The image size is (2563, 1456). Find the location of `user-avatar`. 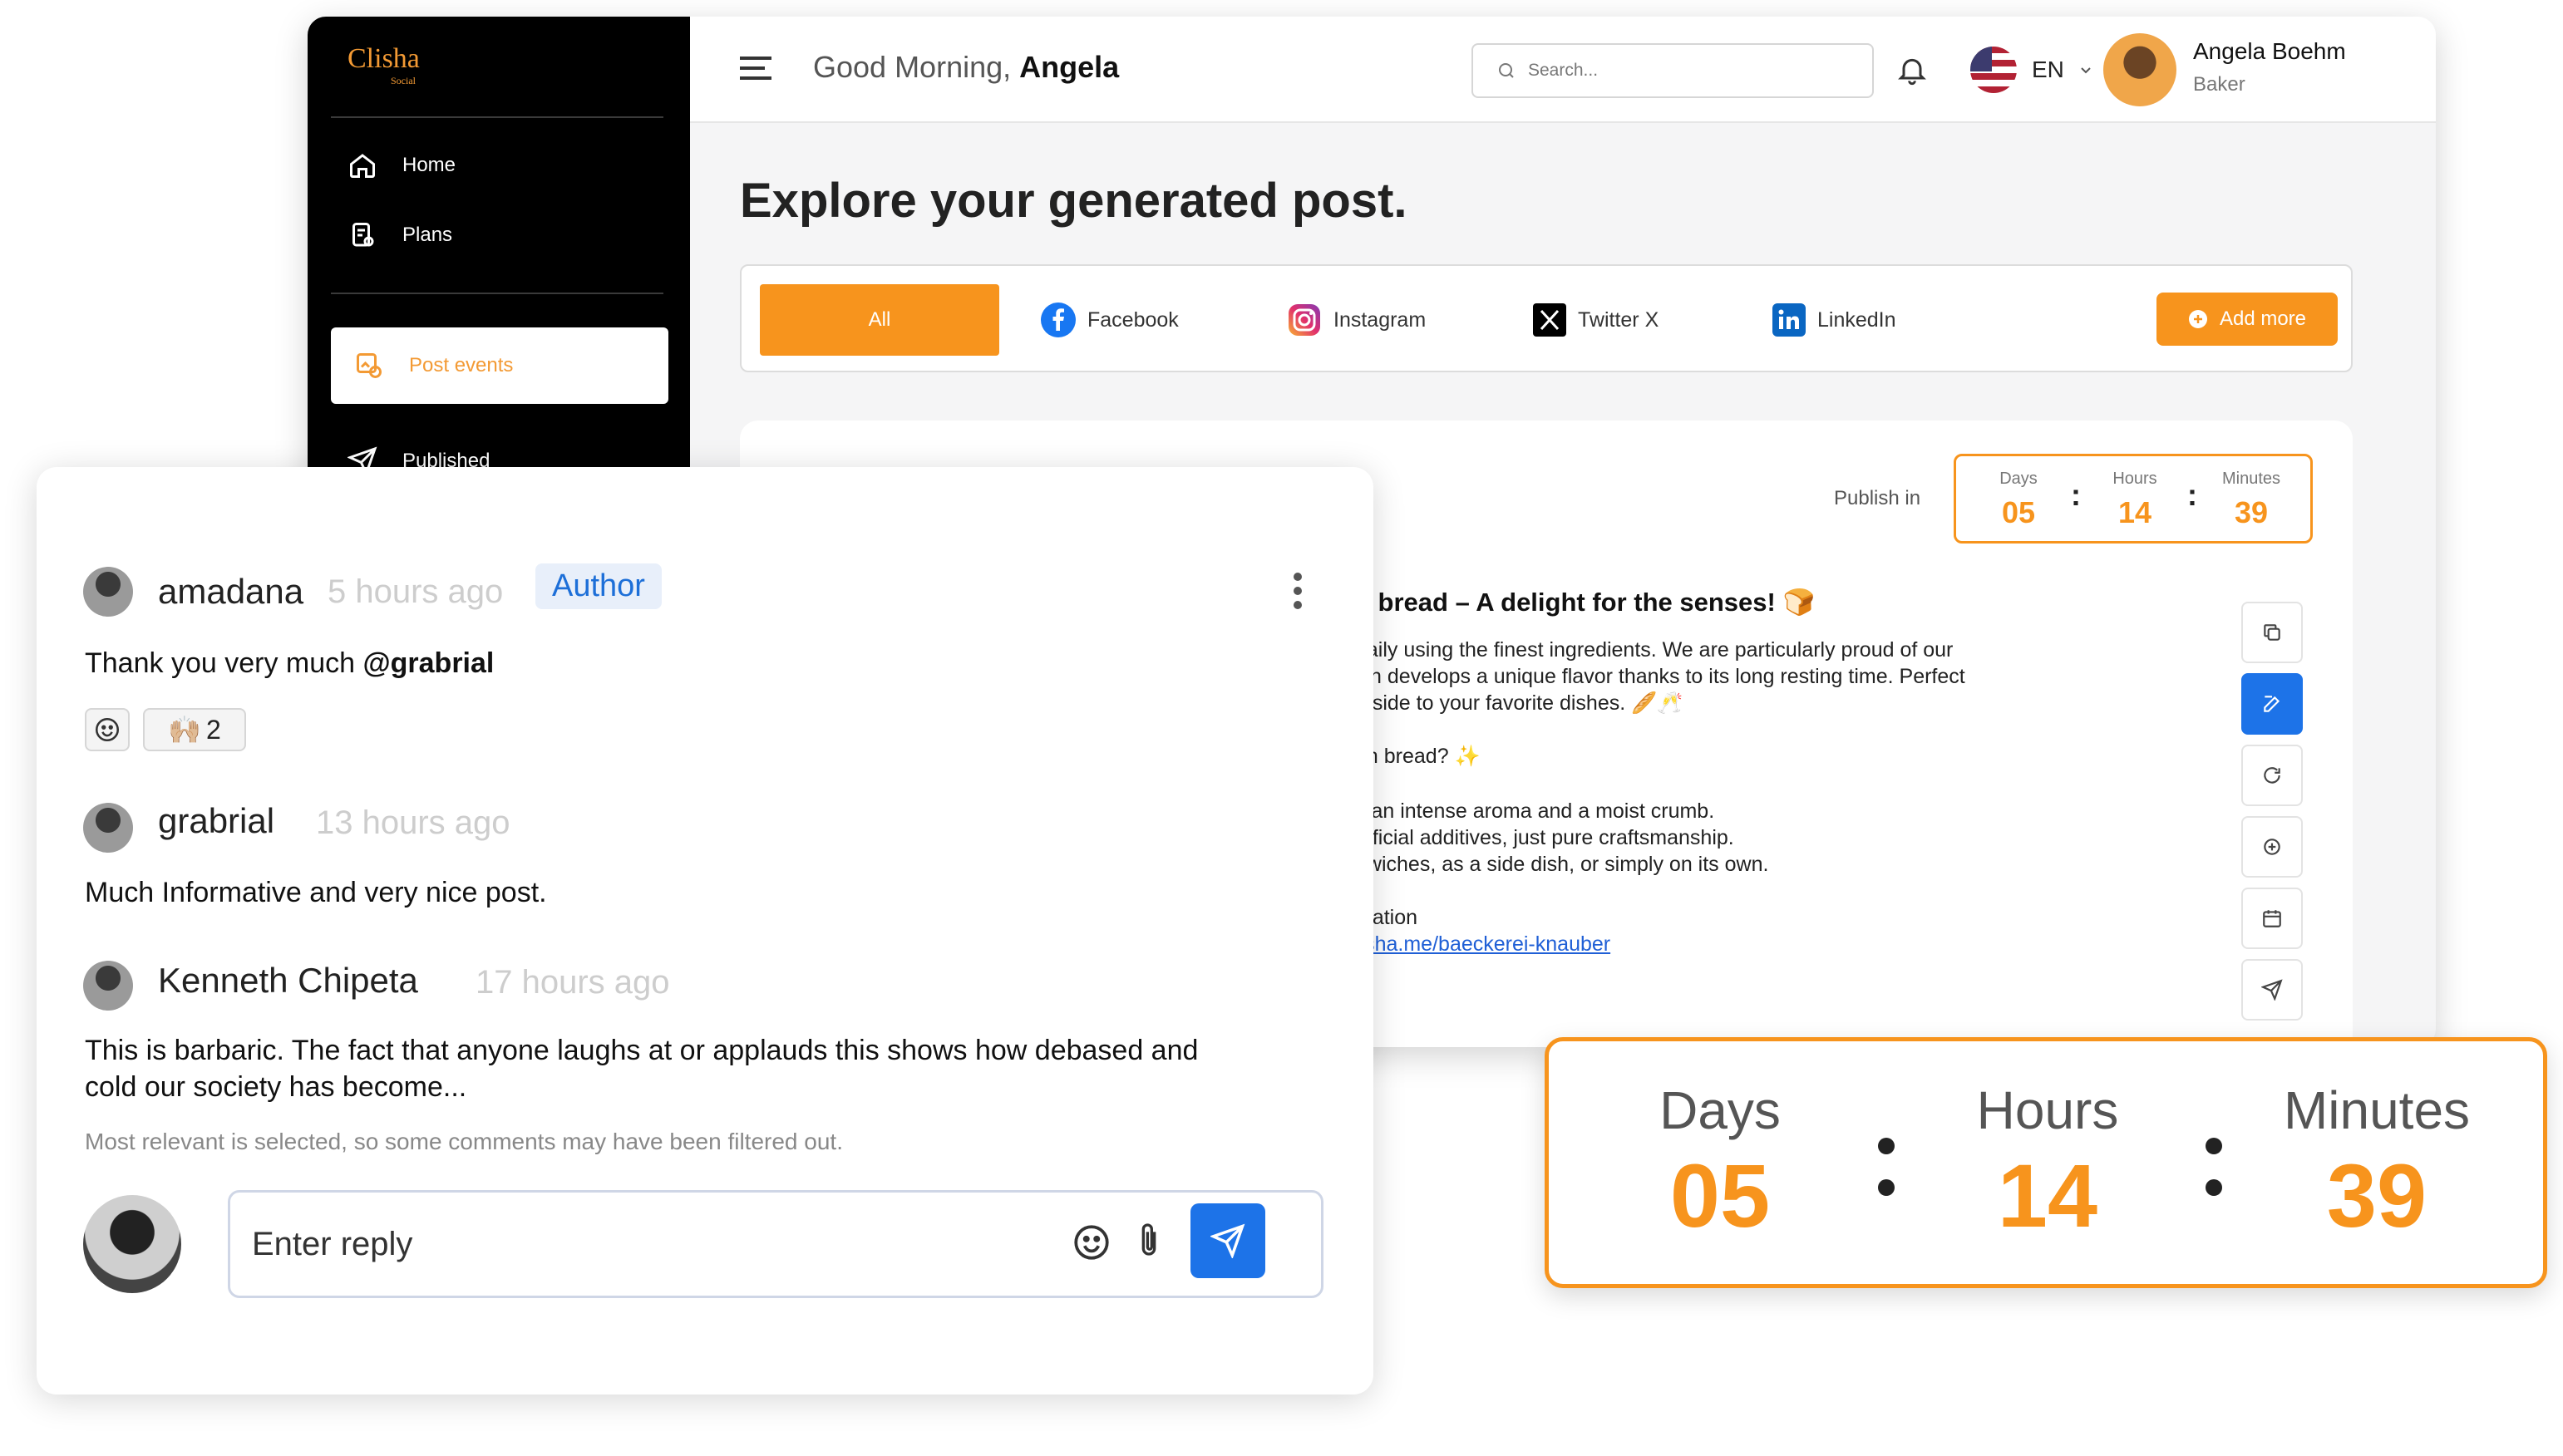

user-avatar is located at coordinates (2139, 69).